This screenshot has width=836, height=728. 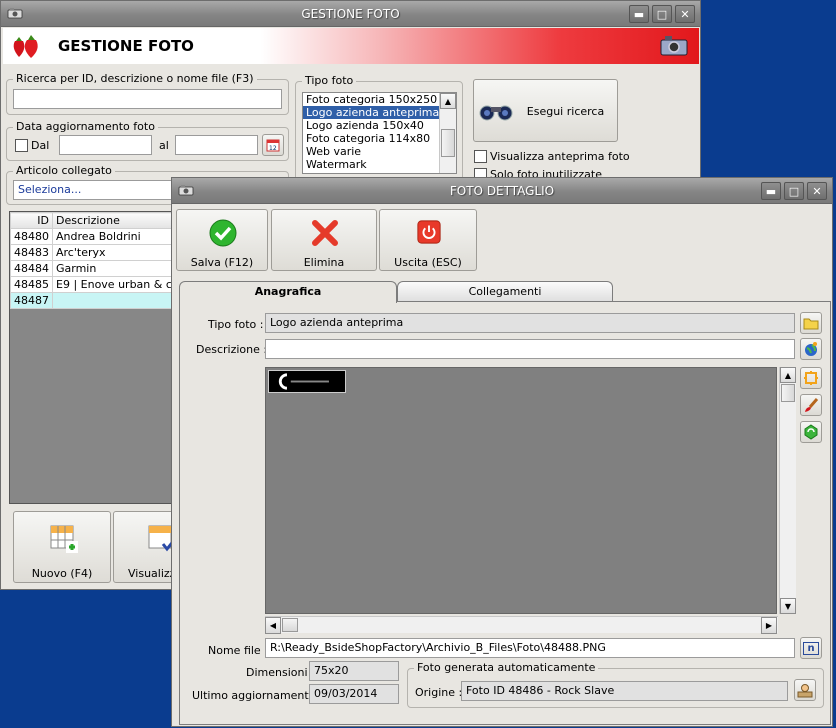 What do you see at coordinates (805, 690) in the screenshot?
I see `origin-link-button` at bounding box center [805, 690].